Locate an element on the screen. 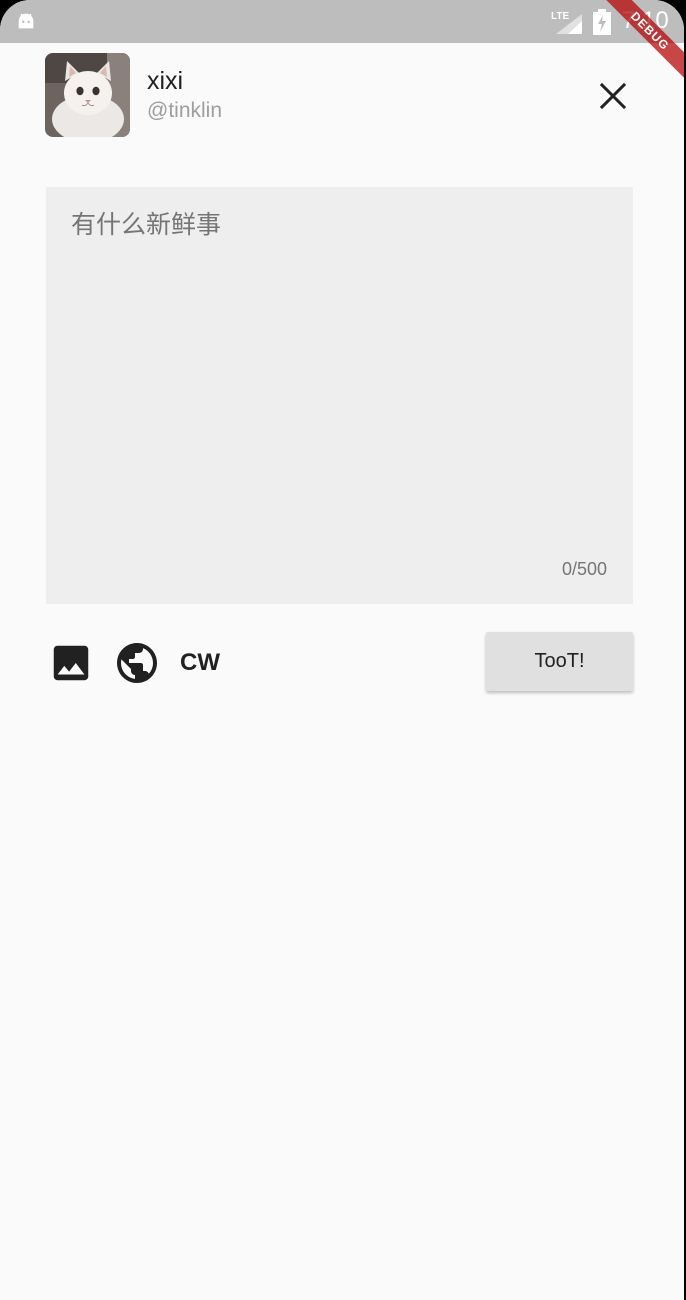 The image size is (686, 1300). character-counter: 0/500 is located at coordinates (584, 569).